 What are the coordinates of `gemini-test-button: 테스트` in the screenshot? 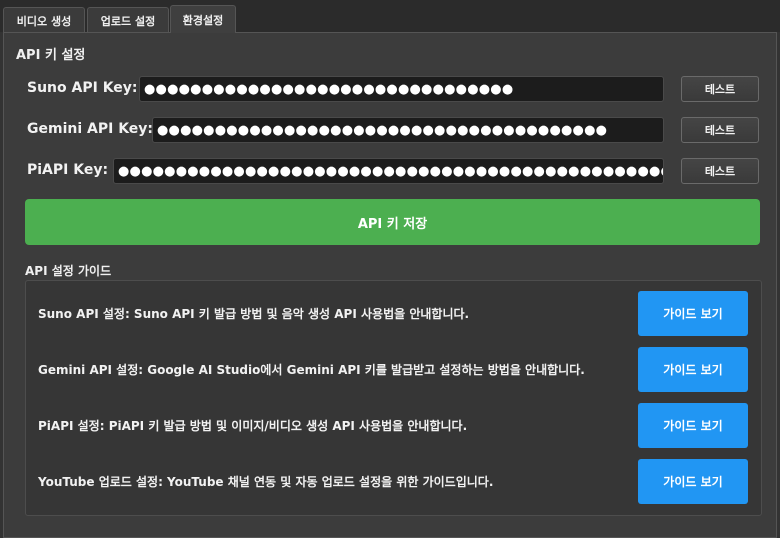 It's located at (720, 130).